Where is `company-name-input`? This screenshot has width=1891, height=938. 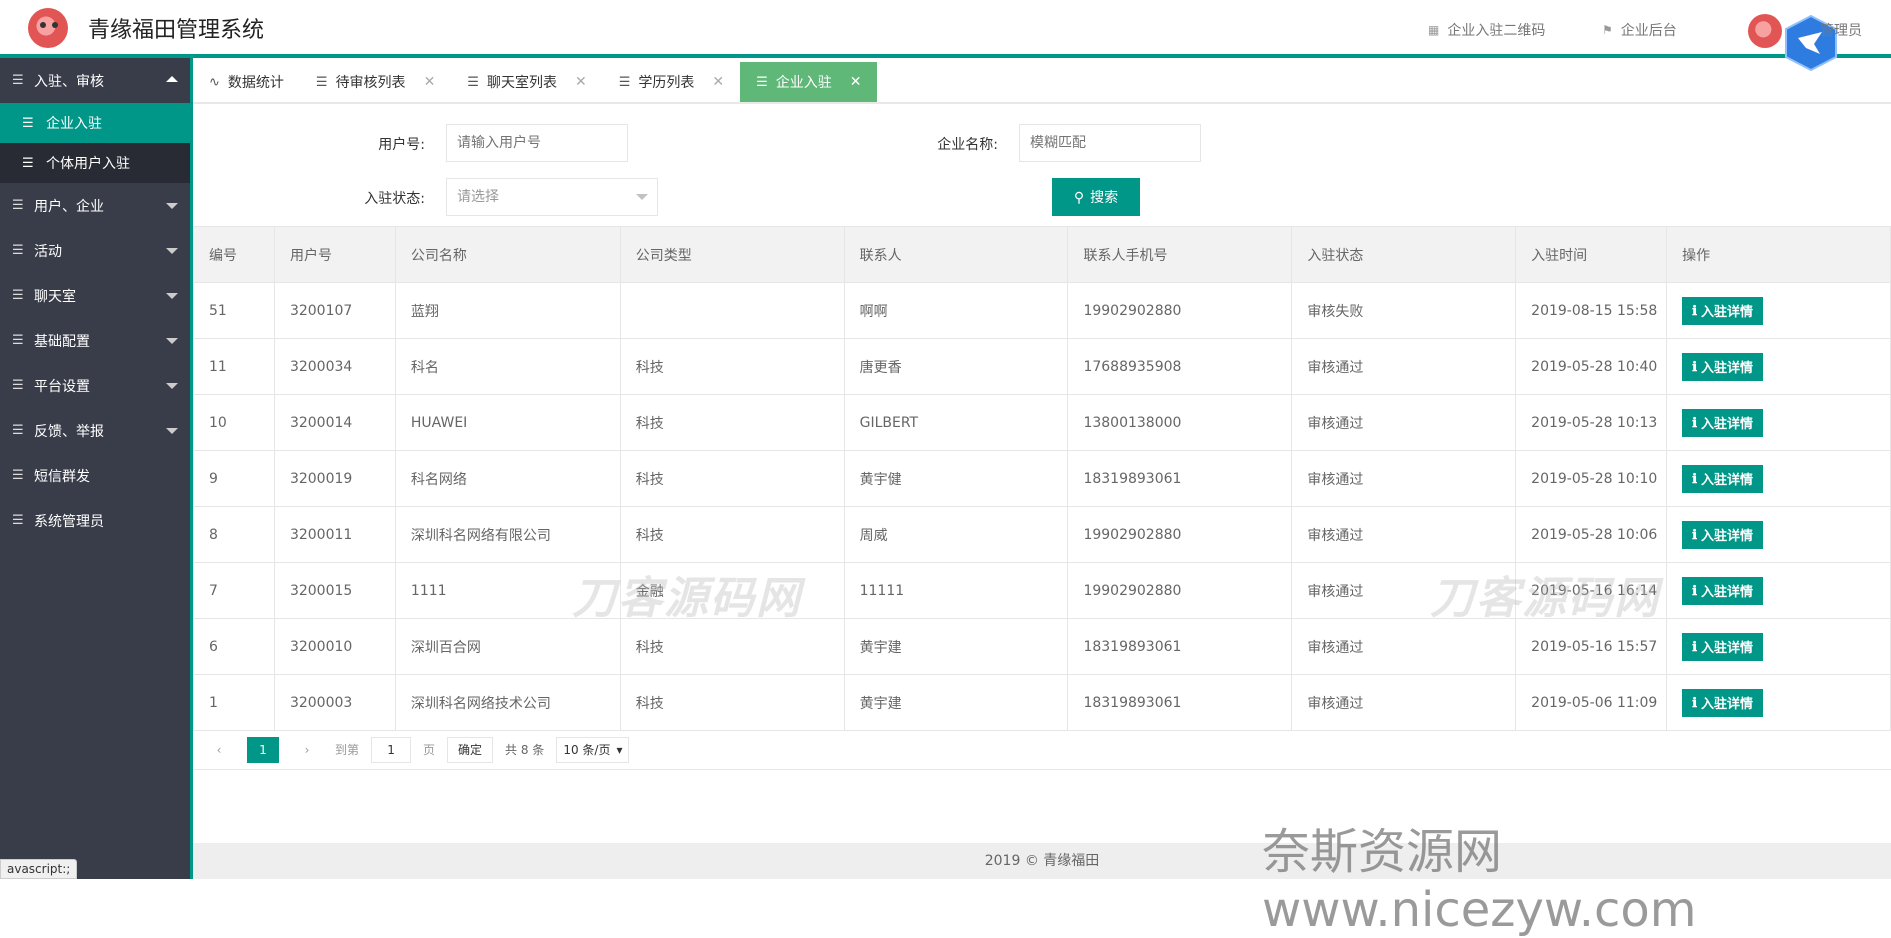 company-name-input is located at coordinates (1110, 143).